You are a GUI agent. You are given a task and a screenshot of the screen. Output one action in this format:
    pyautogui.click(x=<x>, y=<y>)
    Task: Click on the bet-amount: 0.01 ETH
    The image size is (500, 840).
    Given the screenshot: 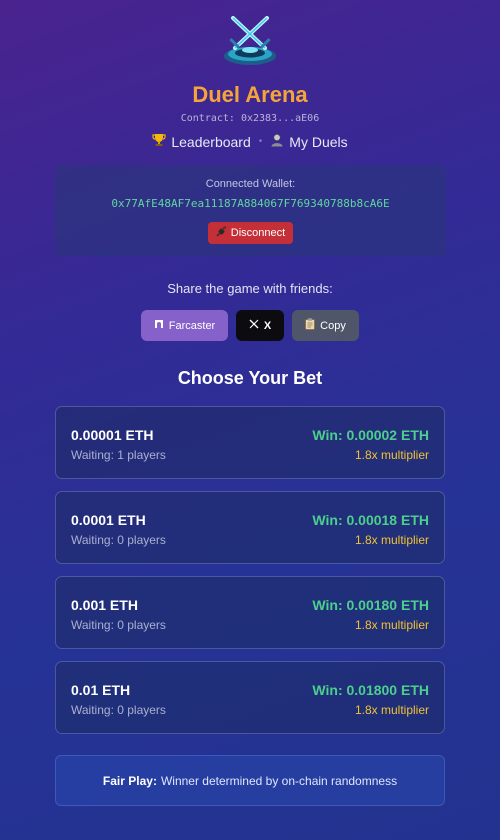 What is the action you would take?
    pyautogui.click(x=101, y=690)
    